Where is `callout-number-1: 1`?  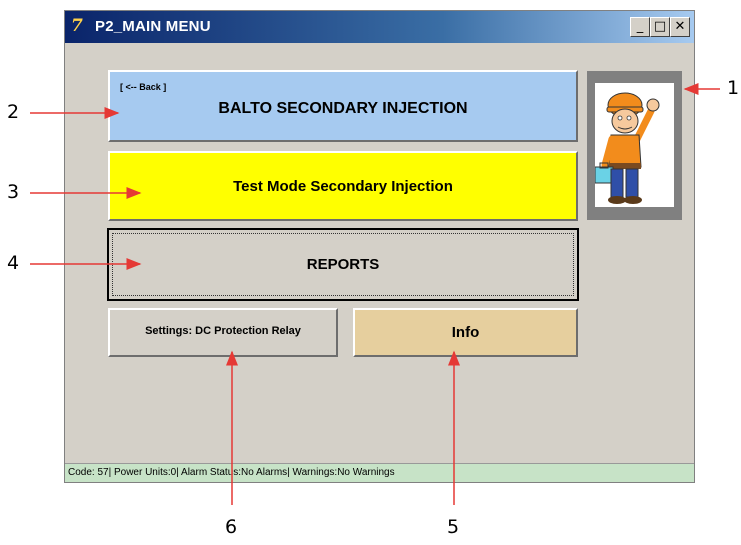 callout-number-1: 1 is located at coordinates (733, 88).